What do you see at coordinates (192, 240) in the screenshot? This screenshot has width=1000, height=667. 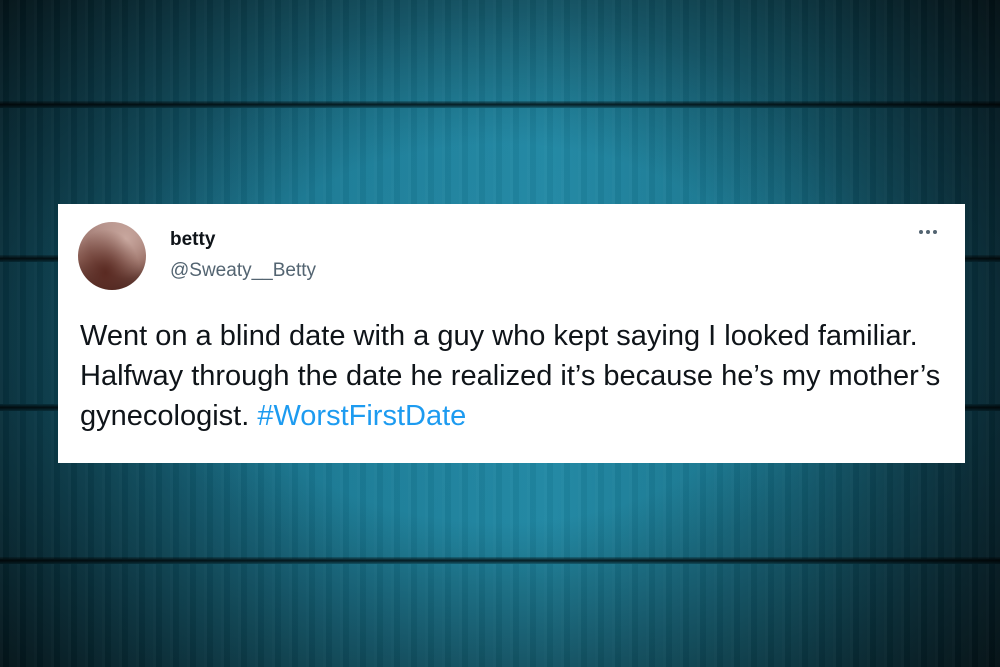 I see `display-name: betty` at bounding box center [192, 240].